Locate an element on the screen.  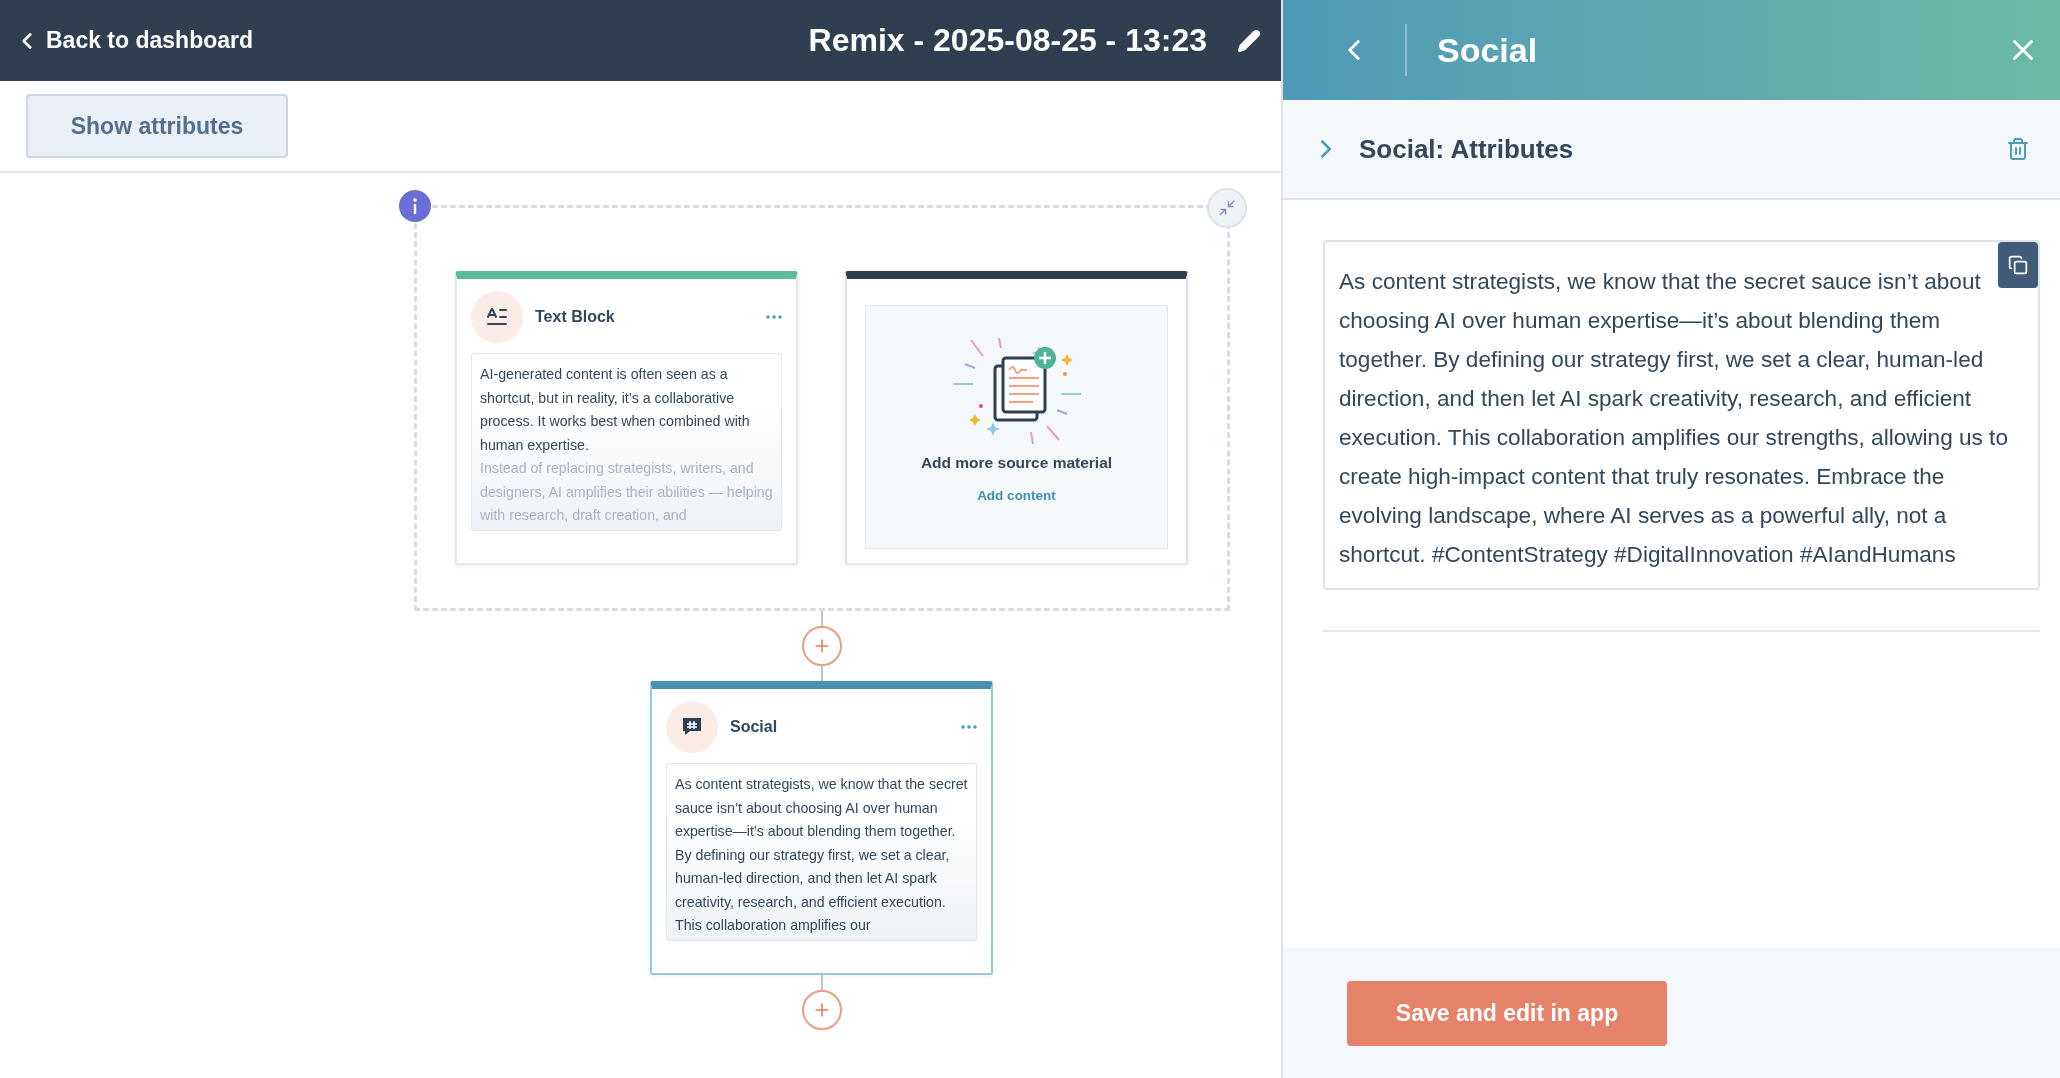
card-title: Text Block is located at coordinates (575, 317).